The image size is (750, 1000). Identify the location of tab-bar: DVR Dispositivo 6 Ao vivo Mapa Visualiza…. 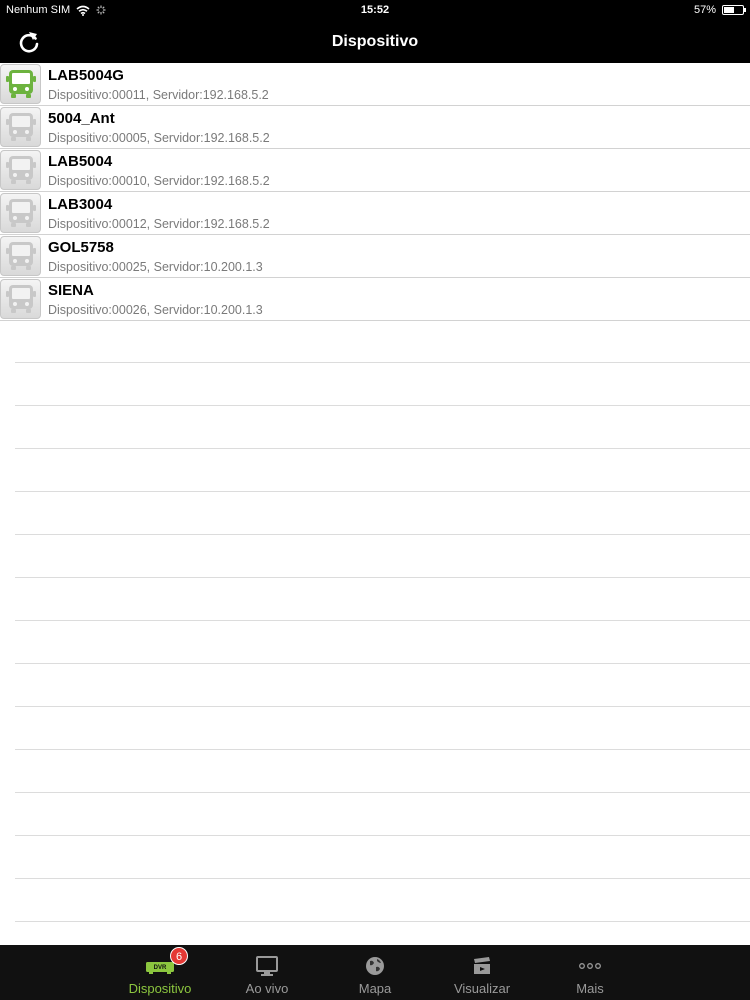
(375, 972).